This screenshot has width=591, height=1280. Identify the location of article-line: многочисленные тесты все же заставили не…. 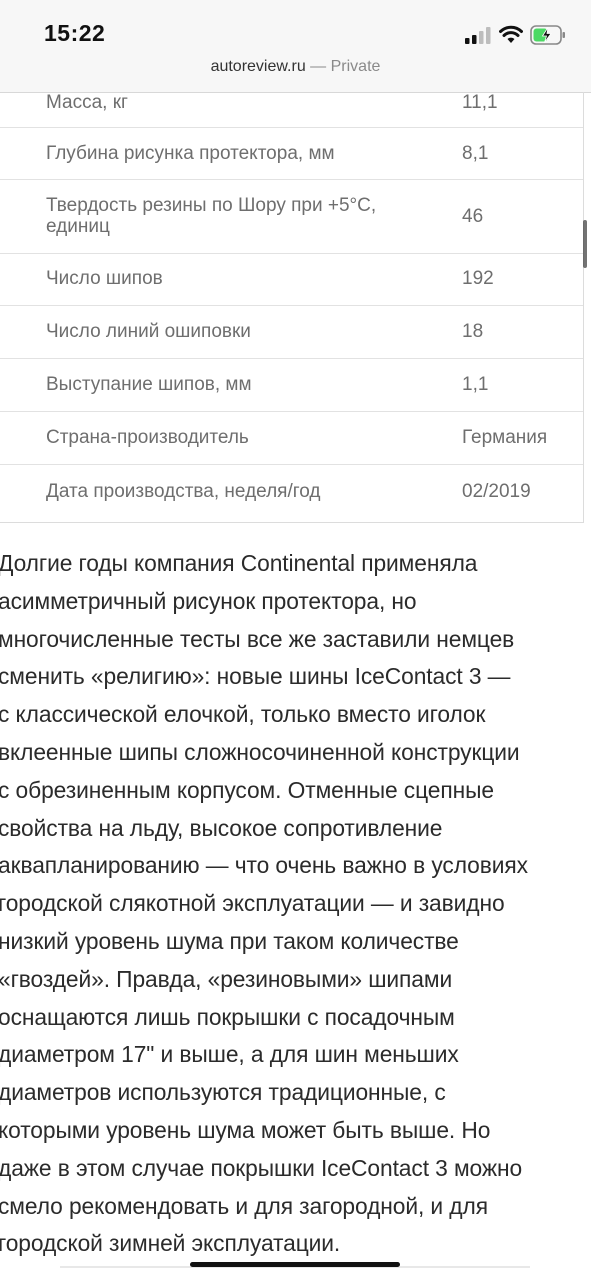
(257, 638).